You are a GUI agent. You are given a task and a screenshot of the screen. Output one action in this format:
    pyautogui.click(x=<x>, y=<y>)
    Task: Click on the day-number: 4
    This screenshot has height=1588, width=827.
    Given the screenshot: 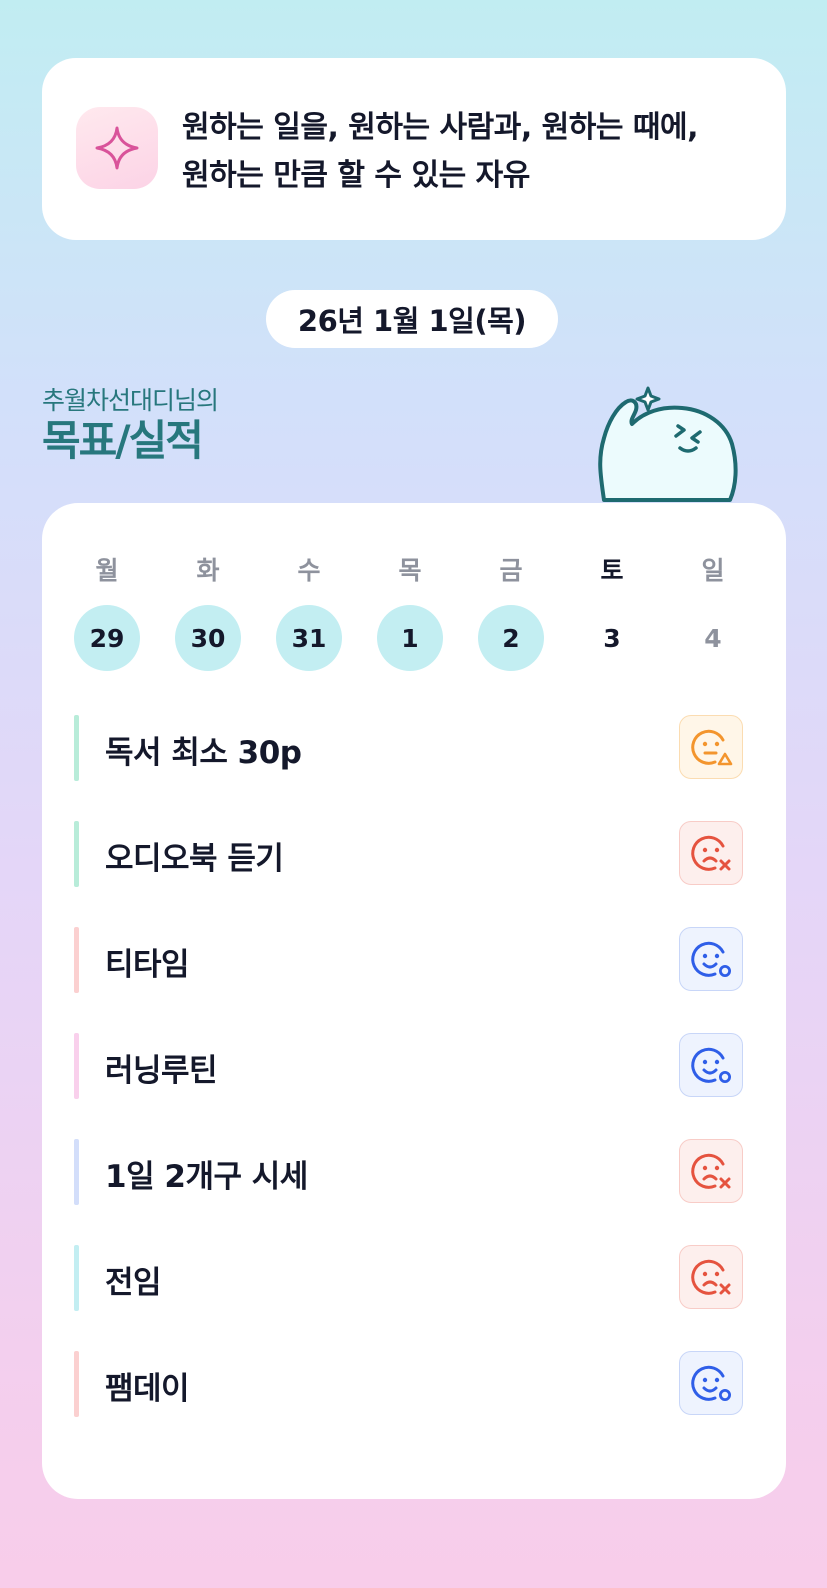 What is the action you would take?
    pyautogui.click(x=713, y=638)
    